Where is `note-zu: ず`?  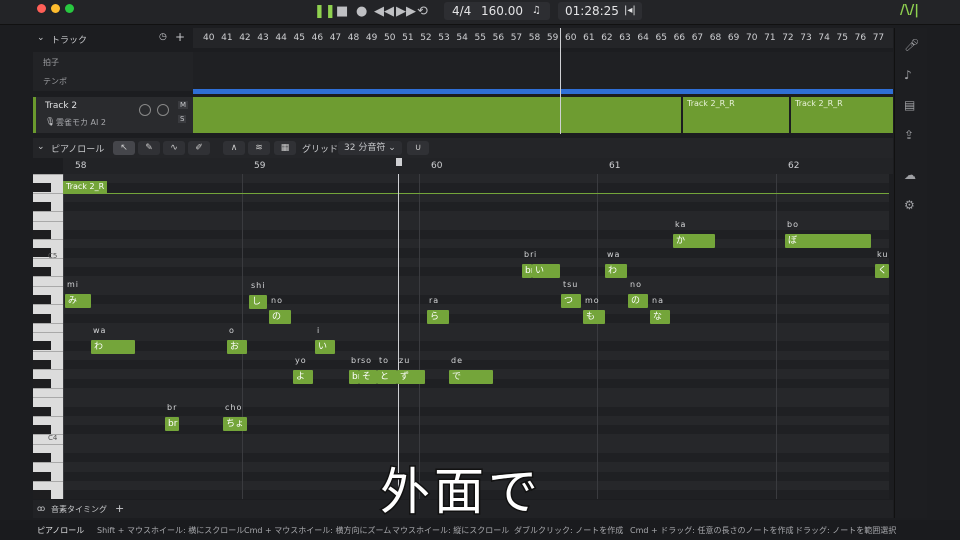
note-zu: ず is located at coordinates (411, 377).